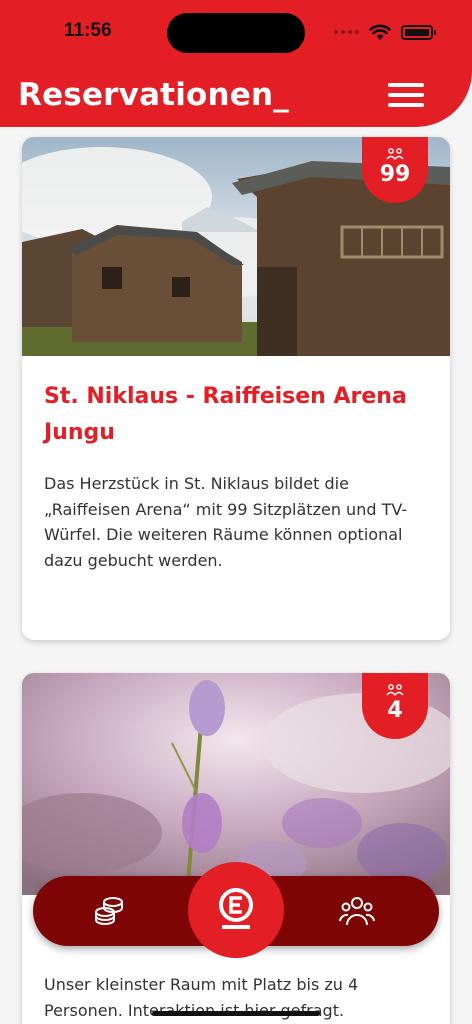 The height and width of the screenshot is (1024, 472). I want to click on coins-icon, so click(109, 911).